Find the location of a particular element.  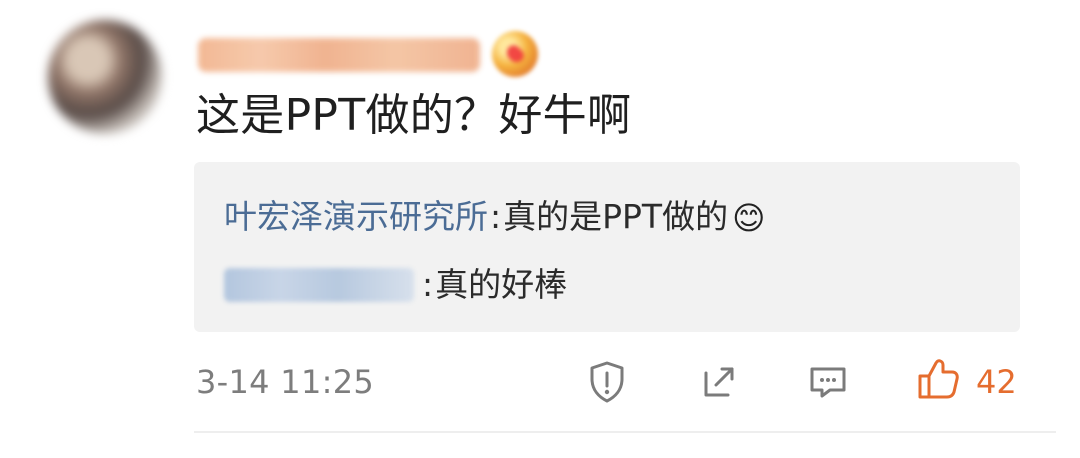

emoji-icon: 😊 is located at coordinates (749, 218).